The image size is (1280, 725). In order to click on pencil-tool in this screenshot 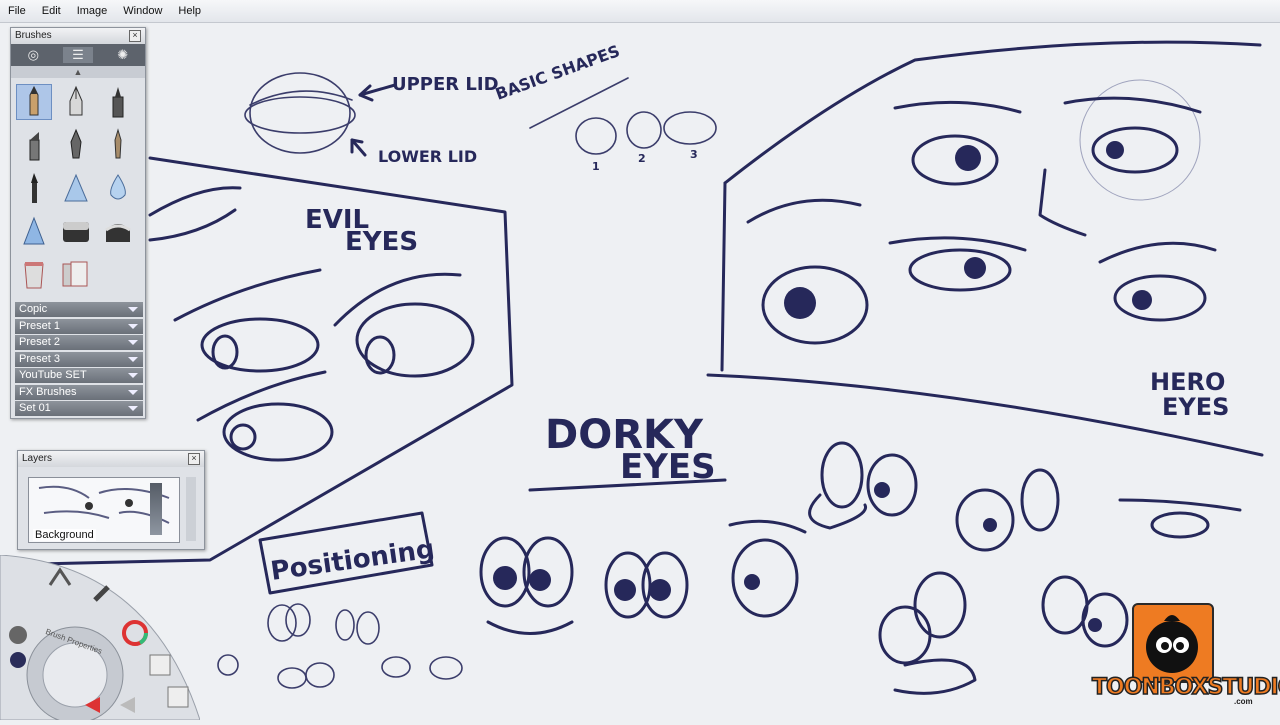, I will do `click(34, 102)`.